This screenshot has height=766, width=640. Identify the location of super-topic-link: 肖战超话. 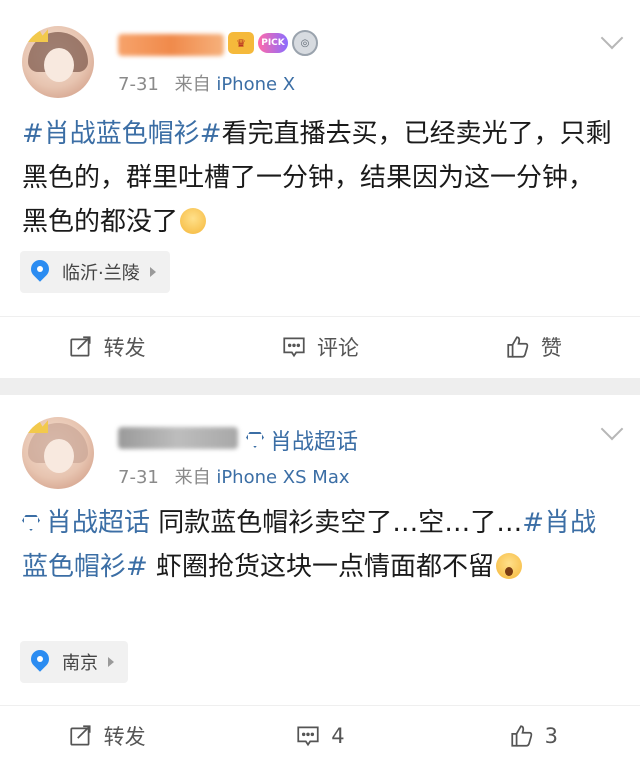
(302, 440).